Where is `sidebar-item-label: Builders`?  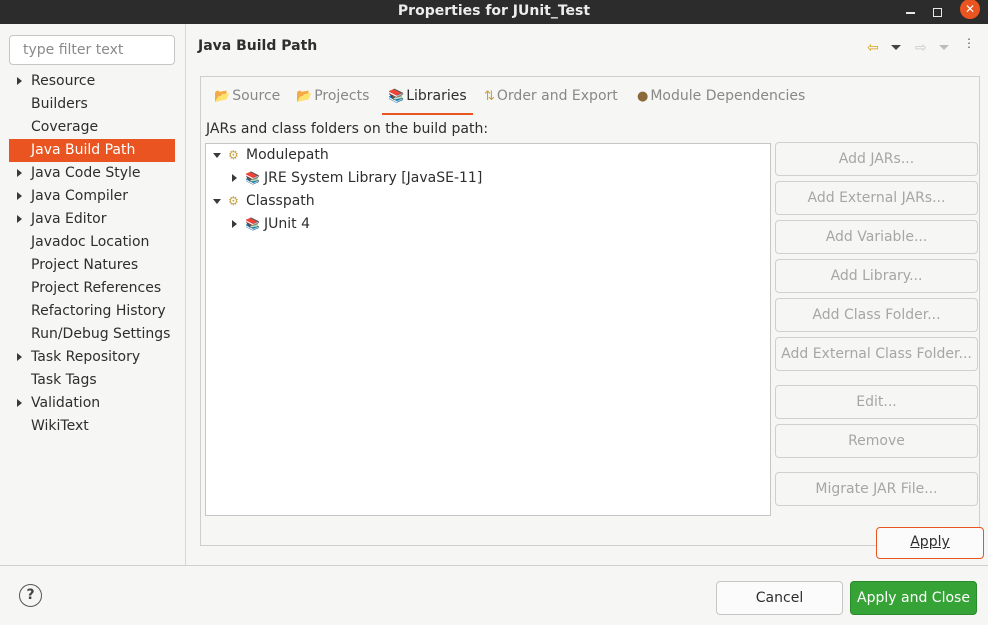
sidebar-item-label: Builders is located at coordinates (59, 104).